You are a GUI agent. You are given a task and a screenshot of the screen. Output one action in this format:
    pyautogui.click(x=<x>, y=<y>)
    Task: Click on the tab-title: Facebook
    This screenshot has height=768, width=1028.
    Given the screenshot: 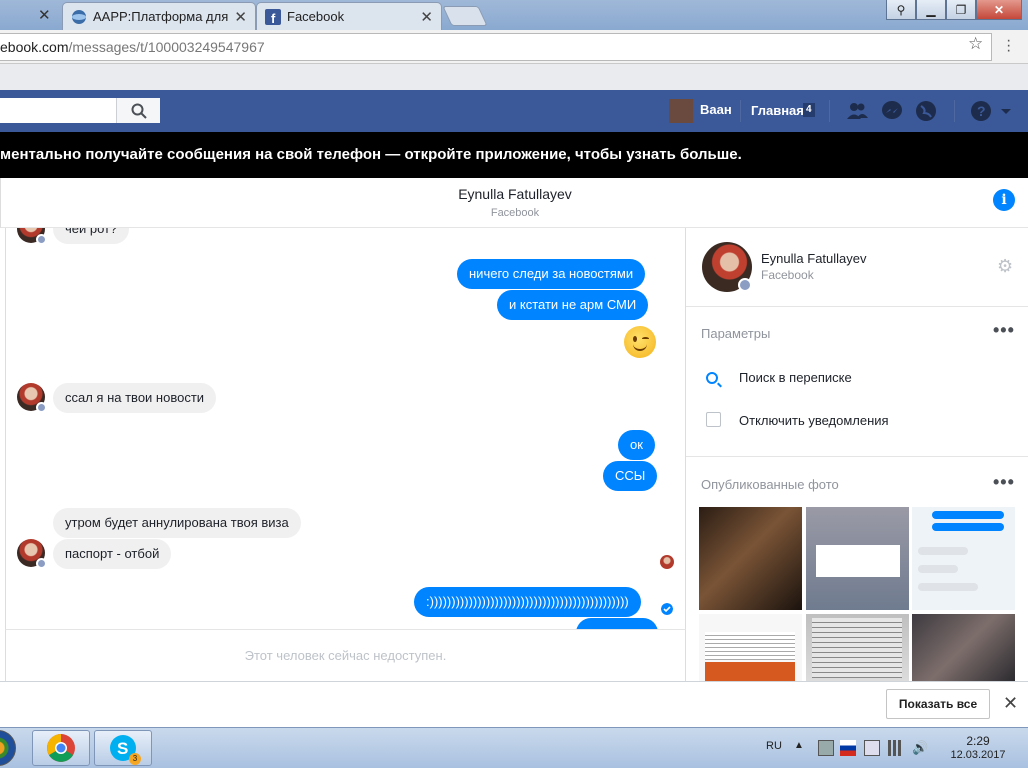 What is the action you would take?
    pyautogui.click(x=316, y=16)
    